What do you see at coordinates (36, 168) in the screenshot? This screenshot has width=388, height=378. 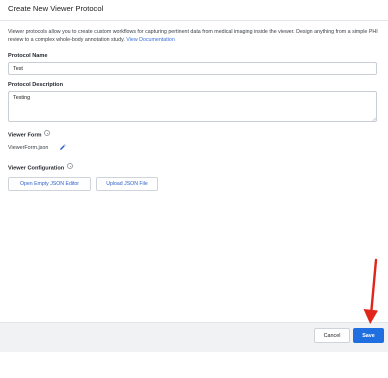 I see `viewer-configuration-label: Viewer Configuration` at bounding box center [36, 168].